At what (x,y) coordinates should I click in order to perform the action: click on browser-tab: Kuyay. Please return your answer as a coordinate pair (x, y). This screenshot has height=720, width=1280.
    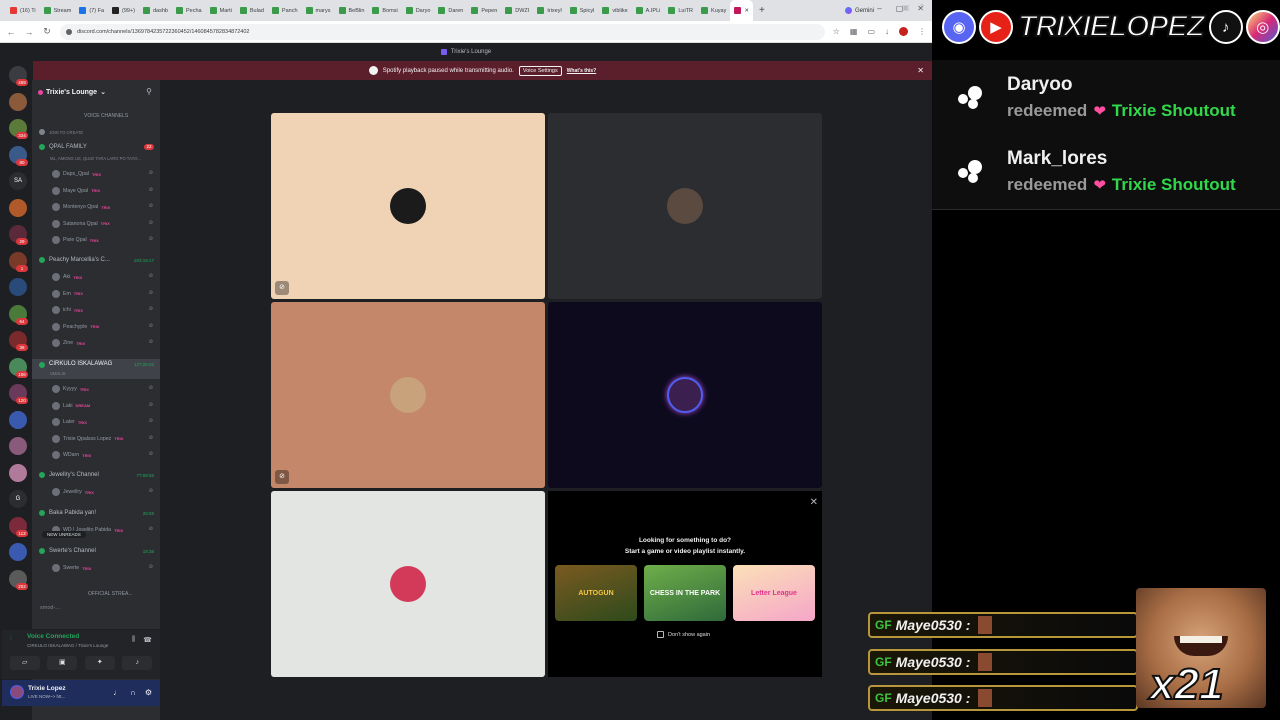
    Looking at the image, I should click on (713, 10).